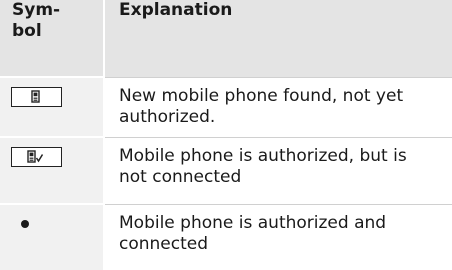  What do you see at coordinates (36, 157) in the screenshot?
I see `phone-with-checkmark-in-box-icon` at bounding box center [36, 157].